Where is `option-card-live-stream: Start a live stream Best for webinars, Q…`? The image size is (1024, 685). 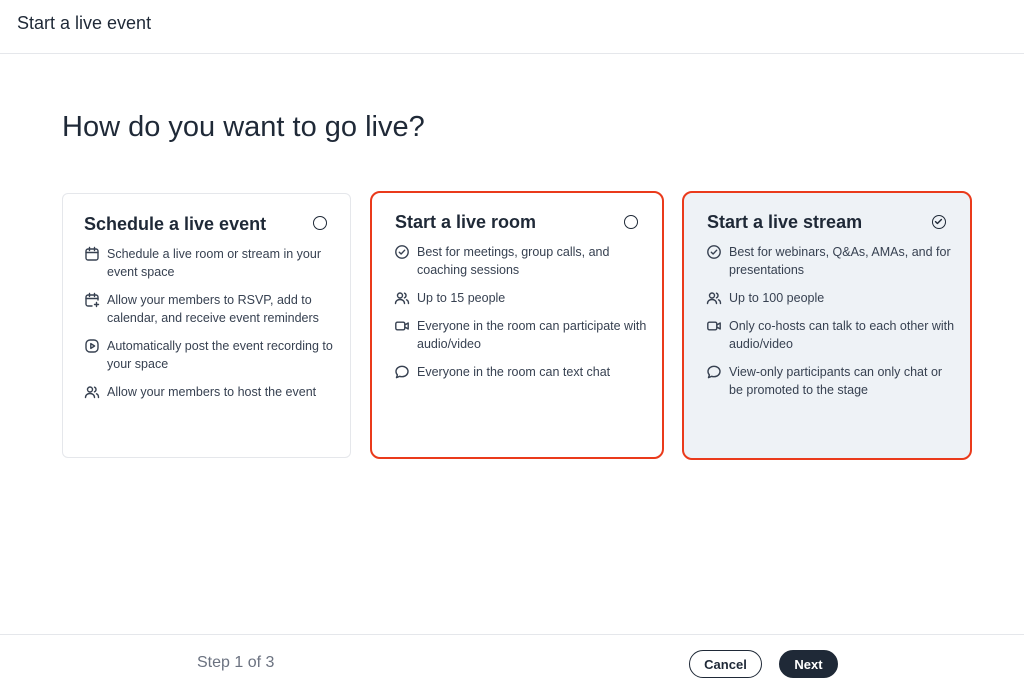
option-card-live-stream: Start a live stream Best for webinars, Q… is located at coordinates (827, 325).